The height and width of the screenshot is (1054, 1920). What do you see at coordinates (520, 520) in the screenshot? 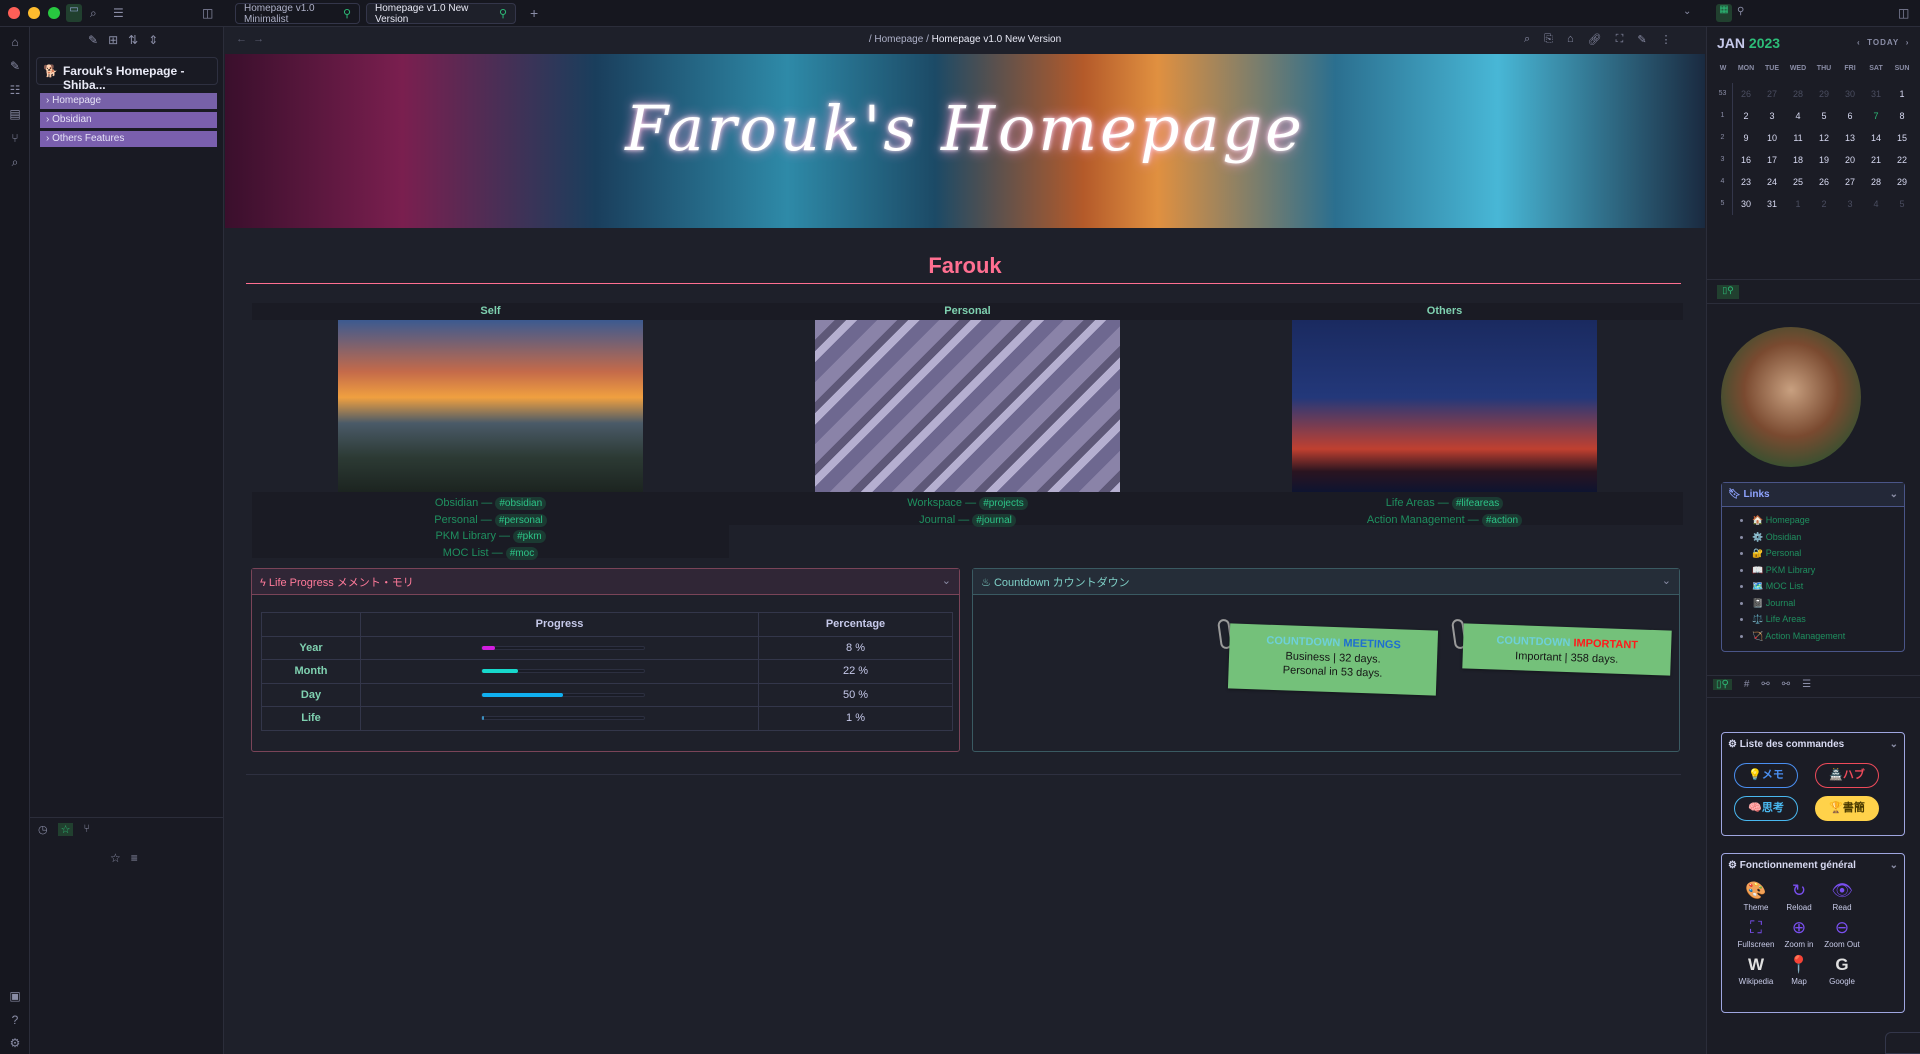
I see `tag: #personal` at bounding box center [520, 520].